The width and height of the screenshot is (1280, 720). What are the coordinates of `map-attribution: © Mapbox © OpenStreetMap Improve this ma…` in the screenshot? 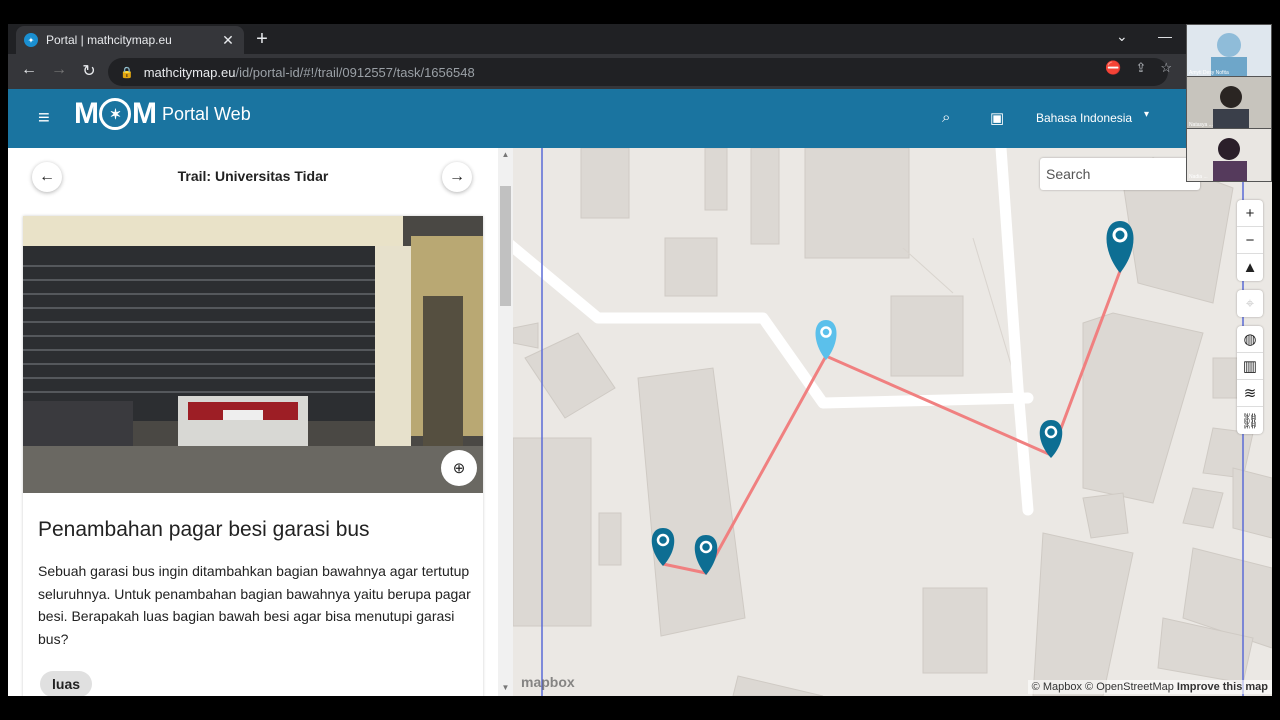 It's located at (1149, 687).